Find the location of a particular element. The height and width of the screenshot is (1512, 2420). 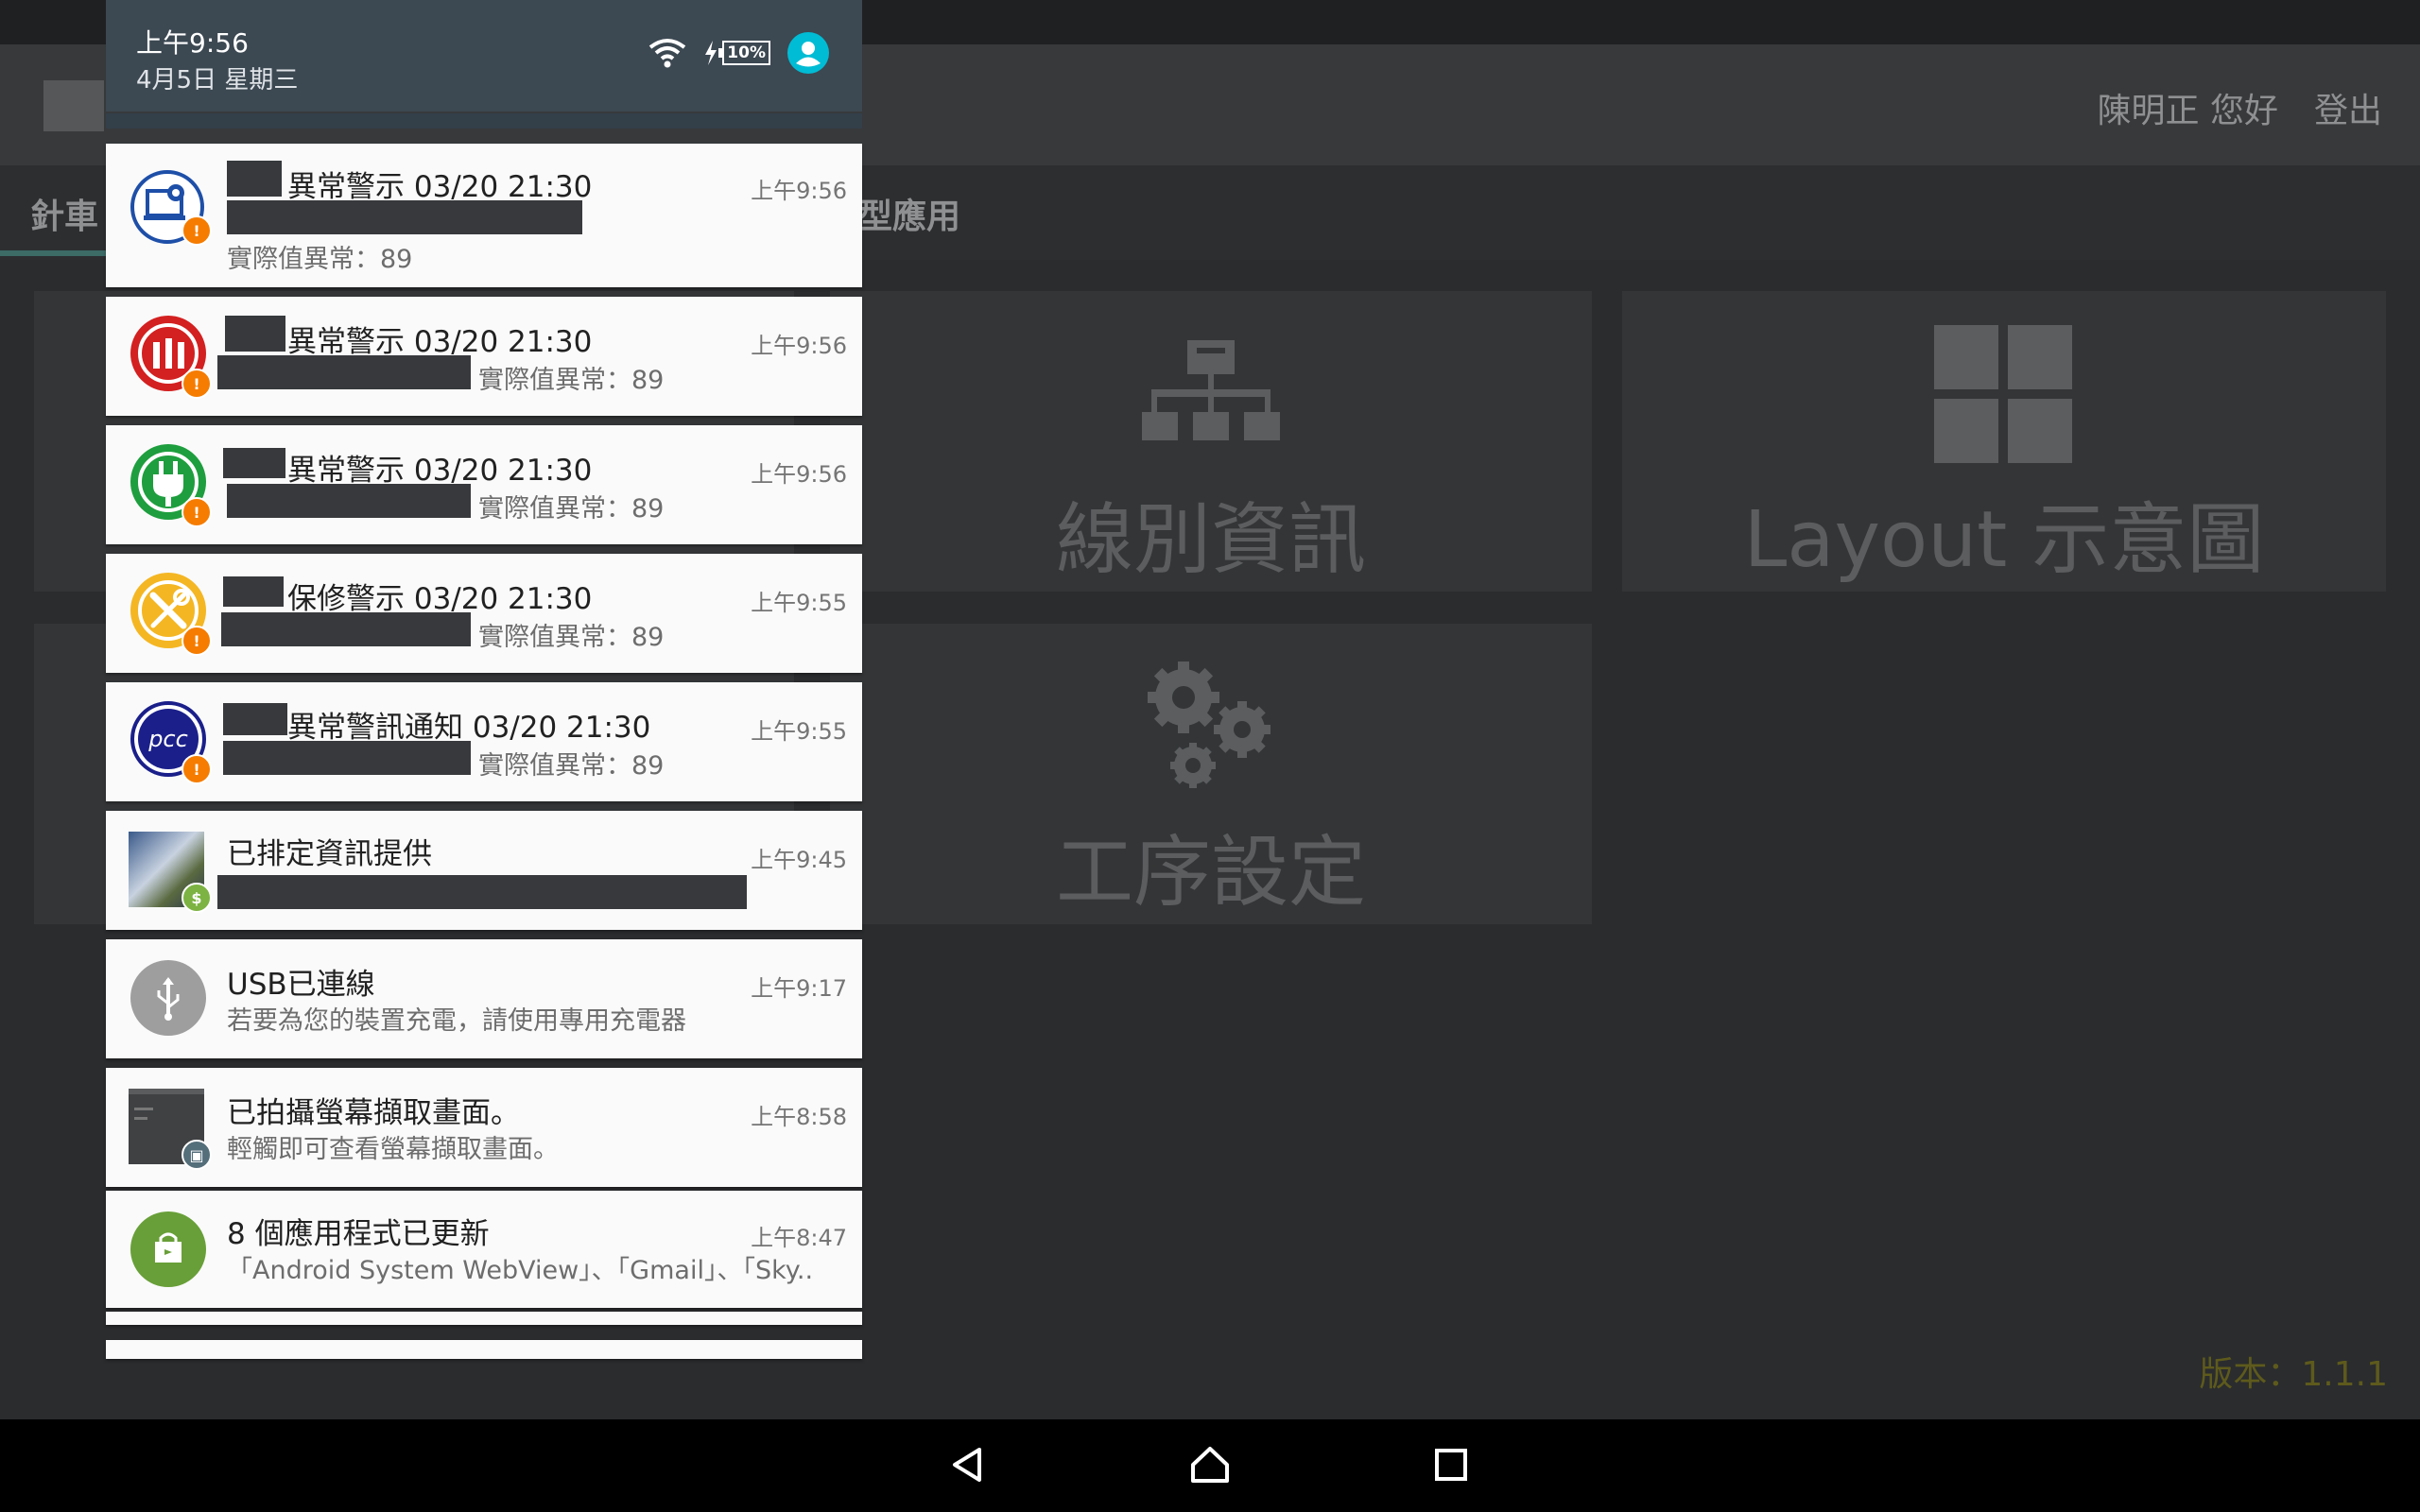

notification-title: 8 個應用程式已更新 is located at coordinates (358, 1234).